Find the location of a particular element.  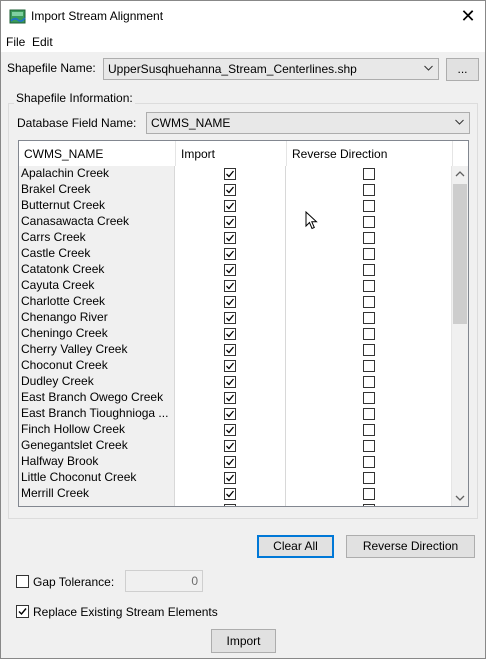

stream-name-cell: Canasawacta Creek is located at coordinates (97, 222).